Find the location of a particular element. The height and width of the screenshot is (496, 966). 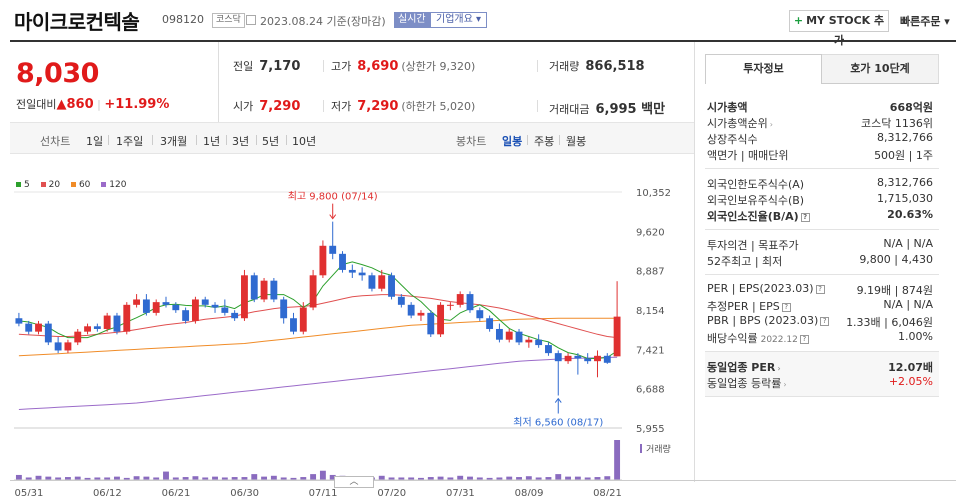

y-tick-label: 10,352 is located at coordinates (653, 193).